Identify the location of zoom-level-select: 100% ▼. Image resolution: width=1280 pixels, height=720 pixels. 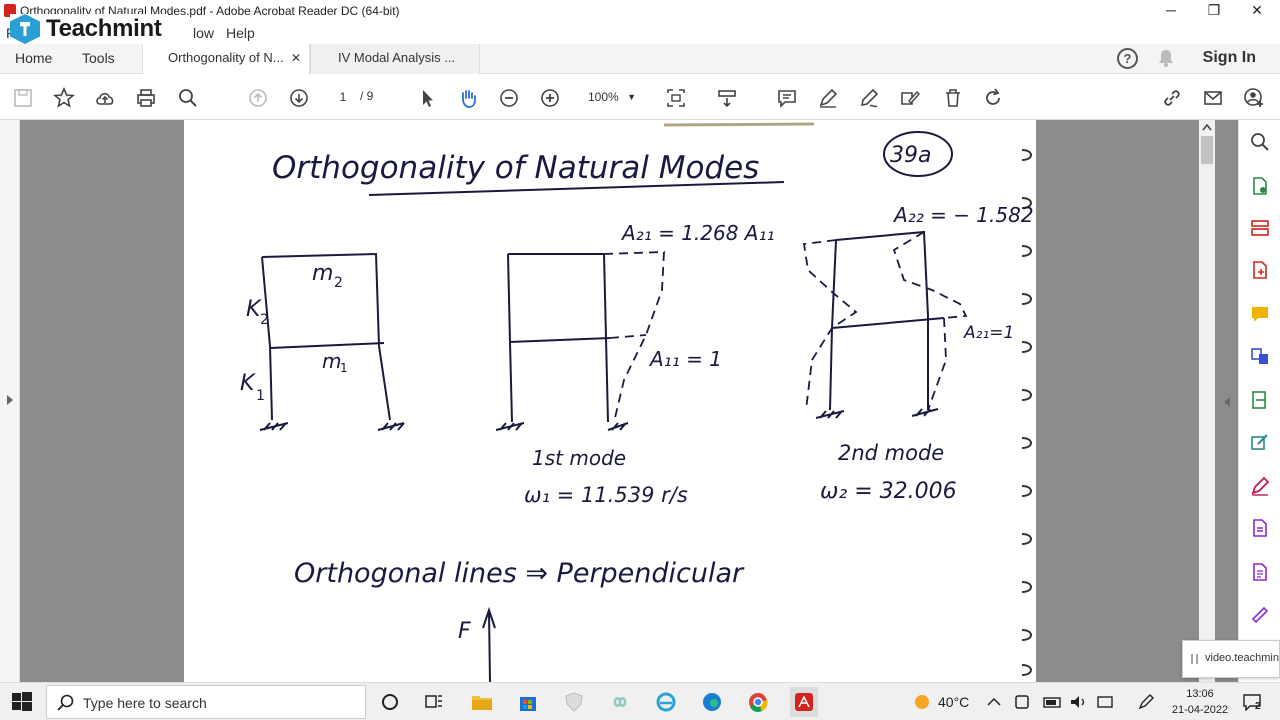
(613, 97).